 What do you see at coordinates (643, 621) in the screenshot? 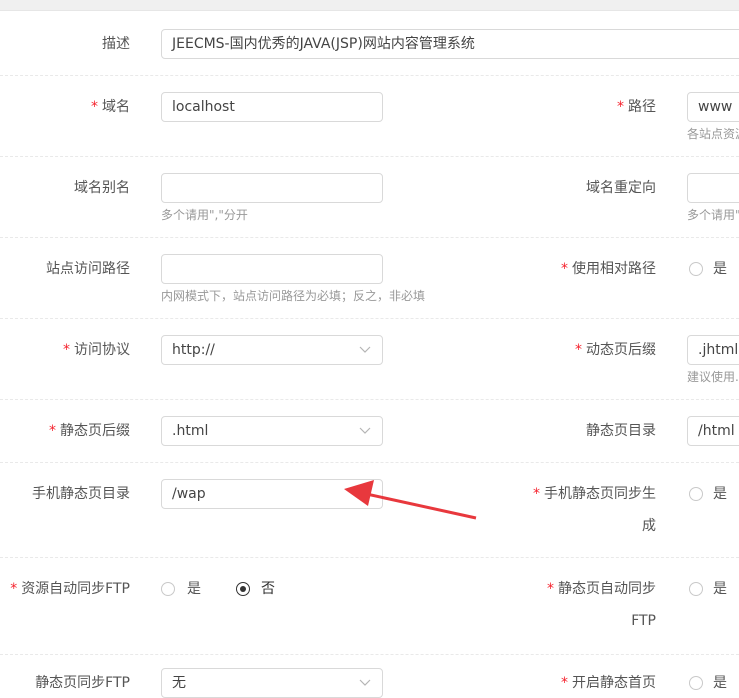
I see `static-ftp-sync-label-line2: FTP` at bounding box center [643, 621].